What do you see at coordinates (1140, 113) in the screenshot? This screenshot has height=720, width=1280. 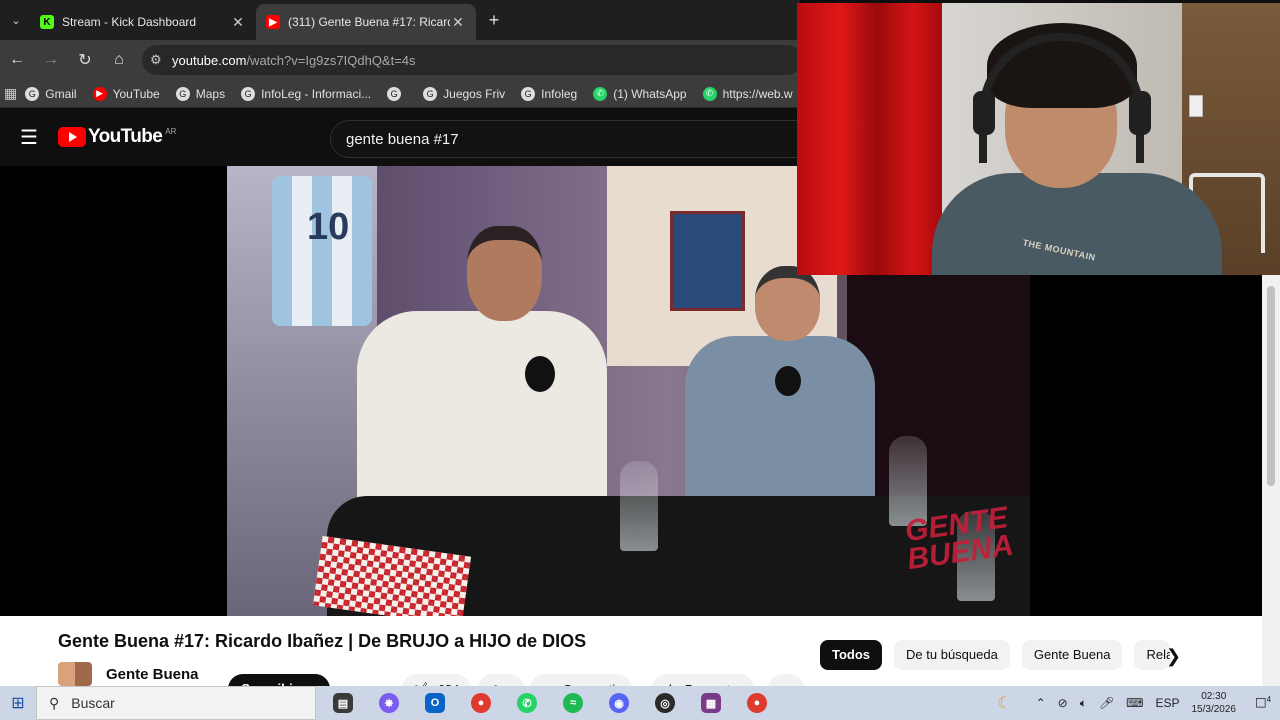 I see `headset-earcup-right` at bounding box center [1140, 113].